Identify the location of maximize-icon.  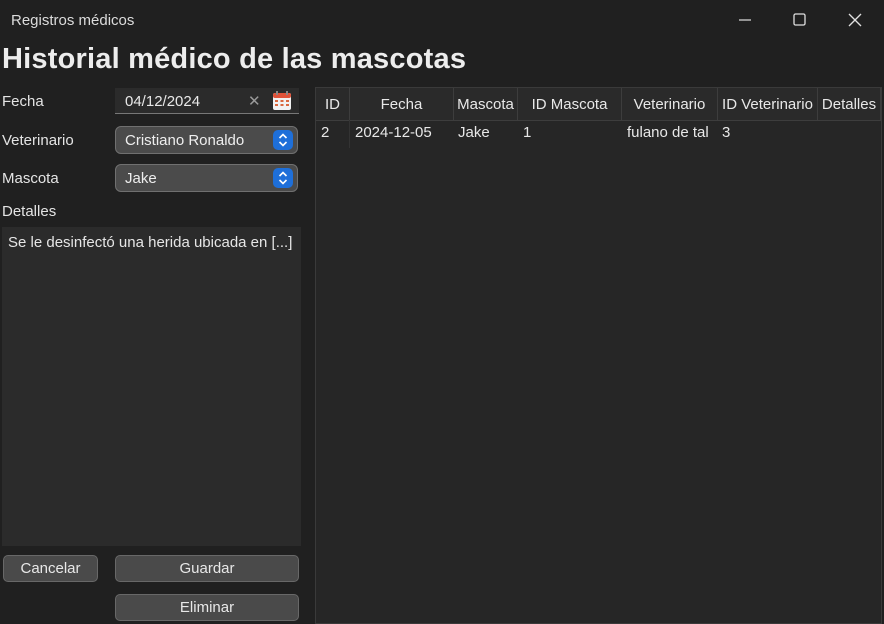
(799, 19).